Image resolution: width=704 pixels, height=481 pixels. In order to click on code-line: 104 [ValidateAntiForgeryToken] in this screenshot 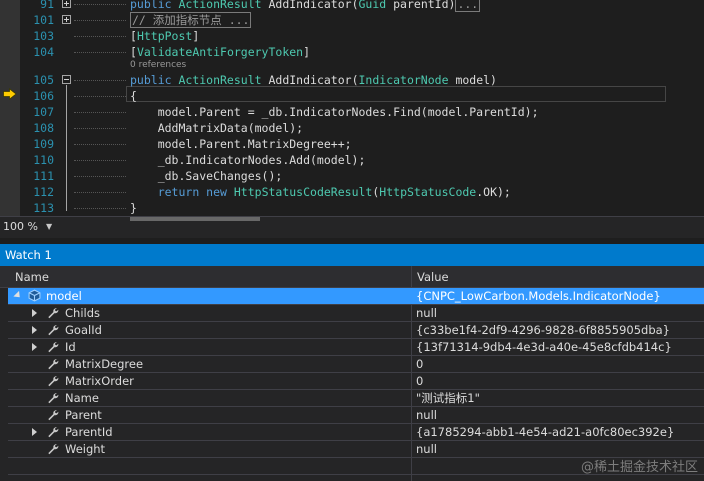, I will do `click(352, 52)`.